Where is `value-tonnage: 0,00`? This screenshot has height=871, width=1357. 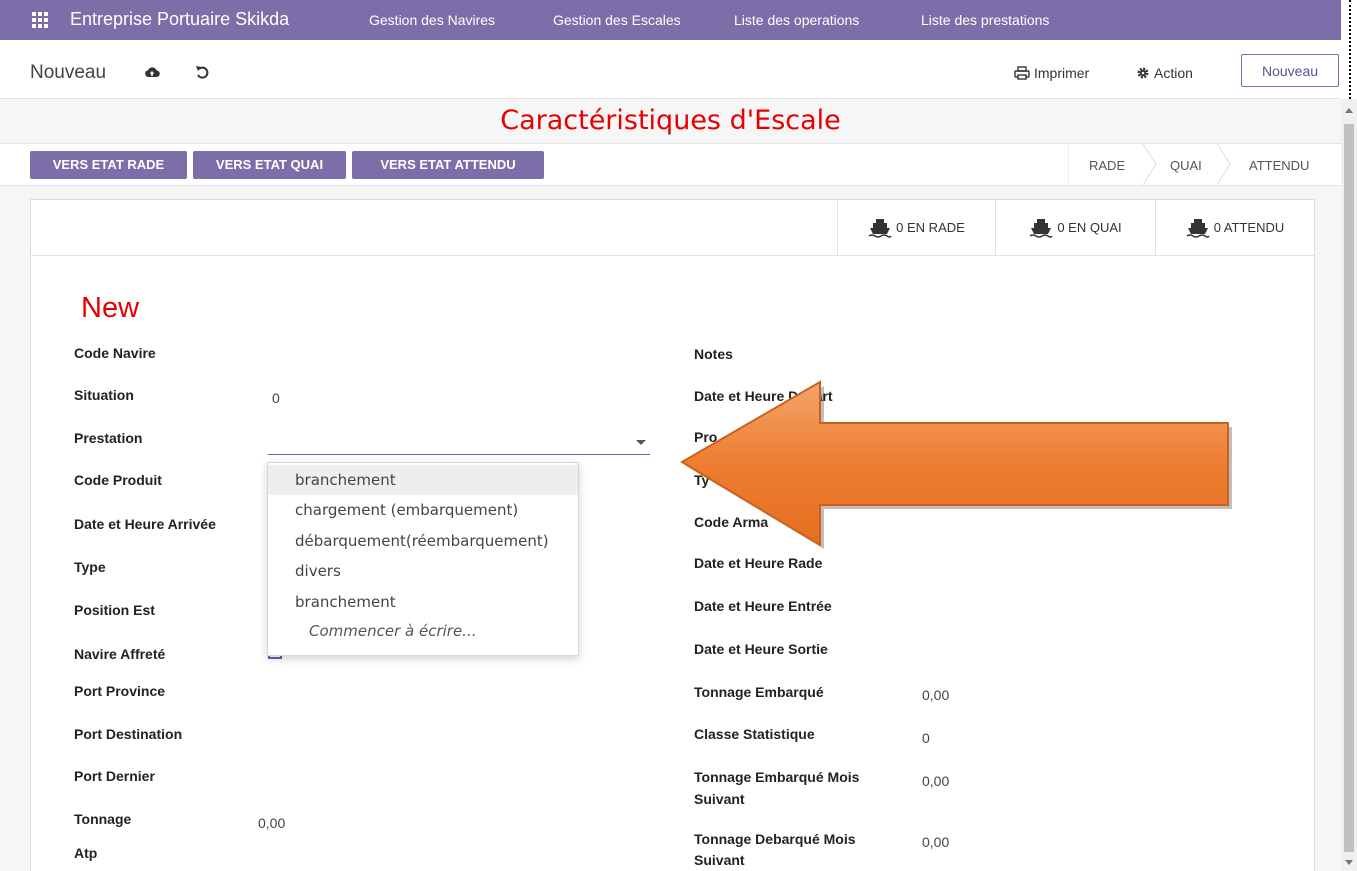 value-tonnage: 0,00 is located at coordinates (271, 823).